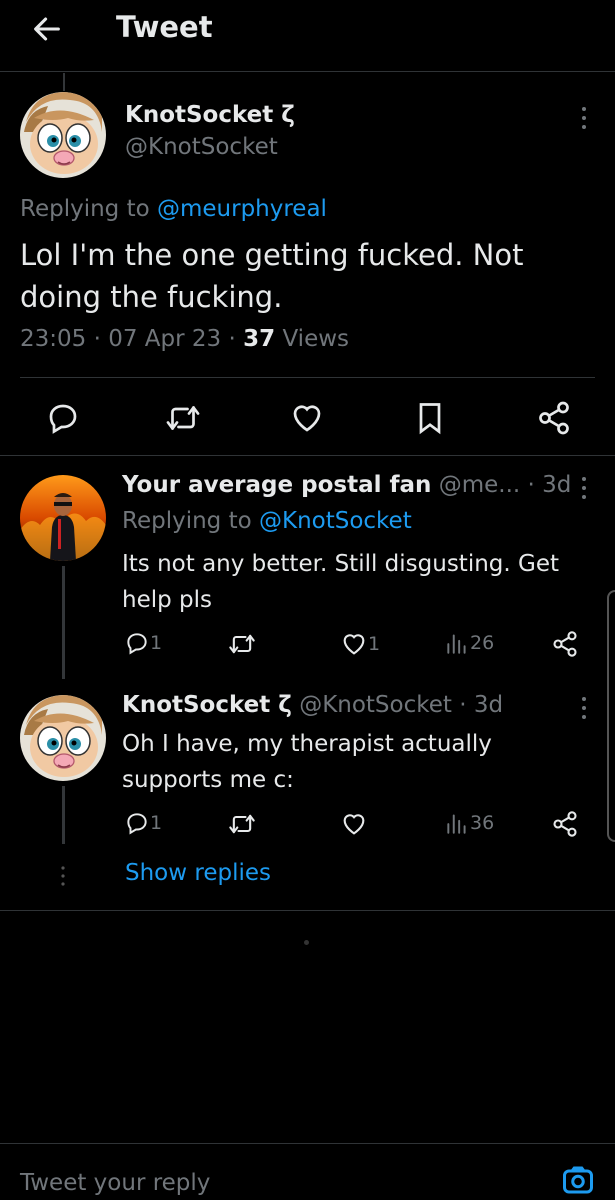 The image size is (615, 1200). Describe the element at coordinates (430, 418) in the screenshot. I see `bookmark-icon` at that location.